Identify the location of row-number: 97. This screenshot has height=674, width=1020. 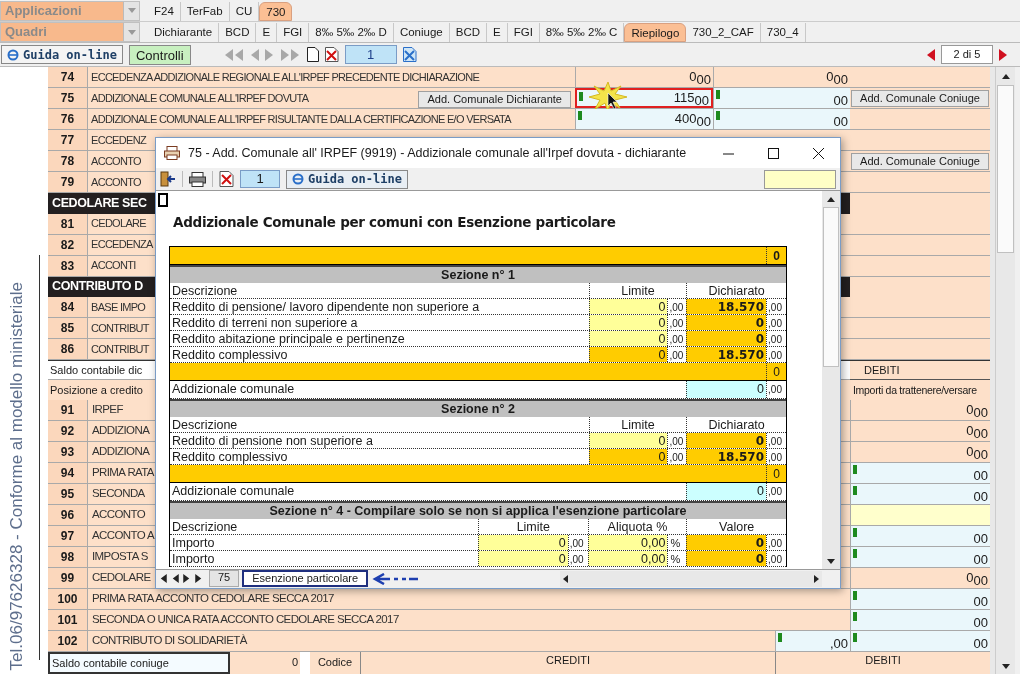
(68, 536).